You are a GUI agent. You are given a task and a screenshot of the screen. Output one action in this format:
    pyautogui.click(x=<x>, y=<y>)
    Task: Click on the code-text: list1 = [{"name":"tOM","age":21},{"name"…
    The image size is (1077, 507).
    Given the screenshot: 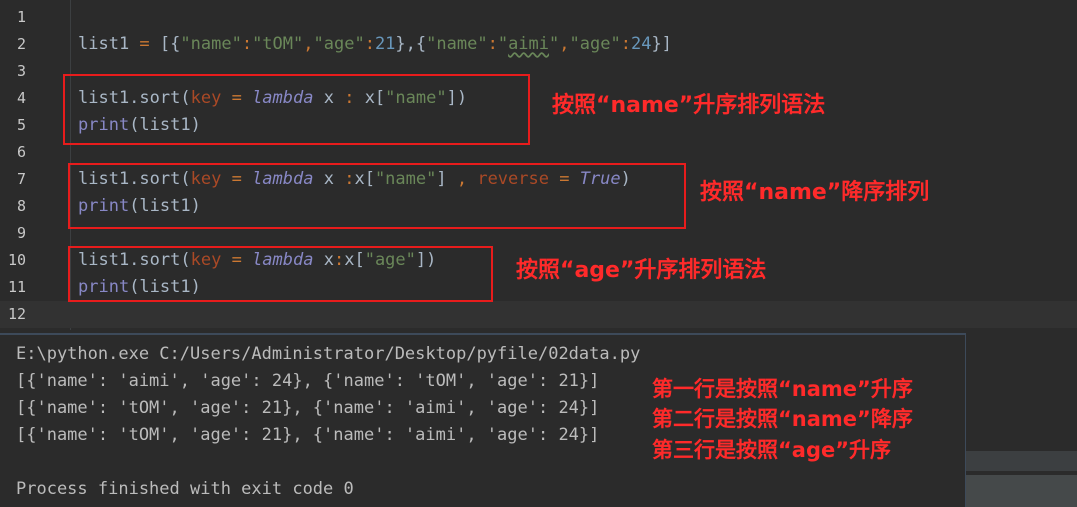 What is the action you would take?
    pyautogui.click(x=375, y=44)
    